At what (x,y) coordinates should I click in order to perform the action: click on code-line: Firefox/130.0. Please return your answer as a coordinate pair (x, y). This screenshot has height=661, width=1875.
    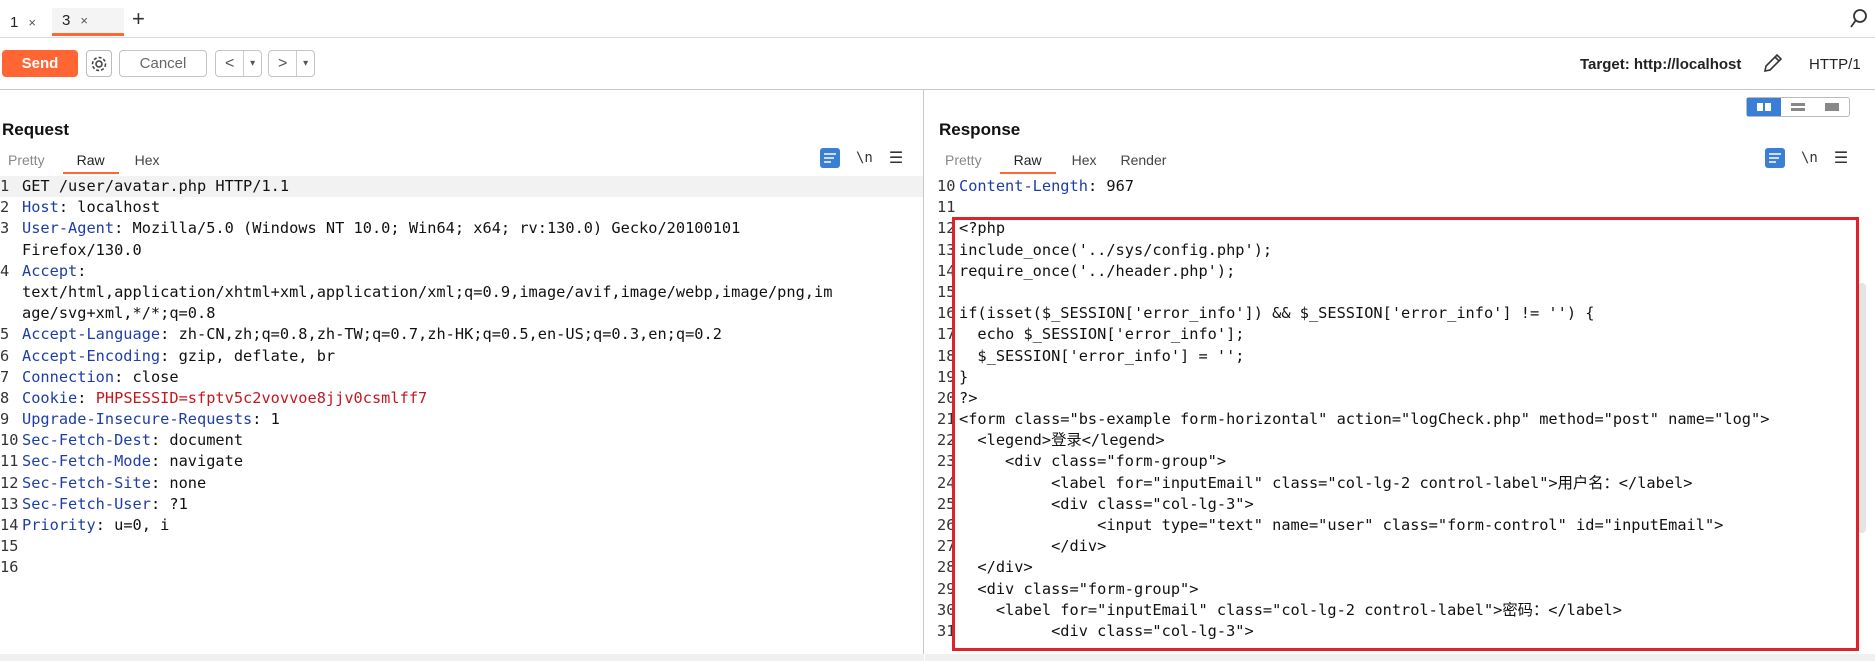
    Looking at the image, I should click on (461, 250).